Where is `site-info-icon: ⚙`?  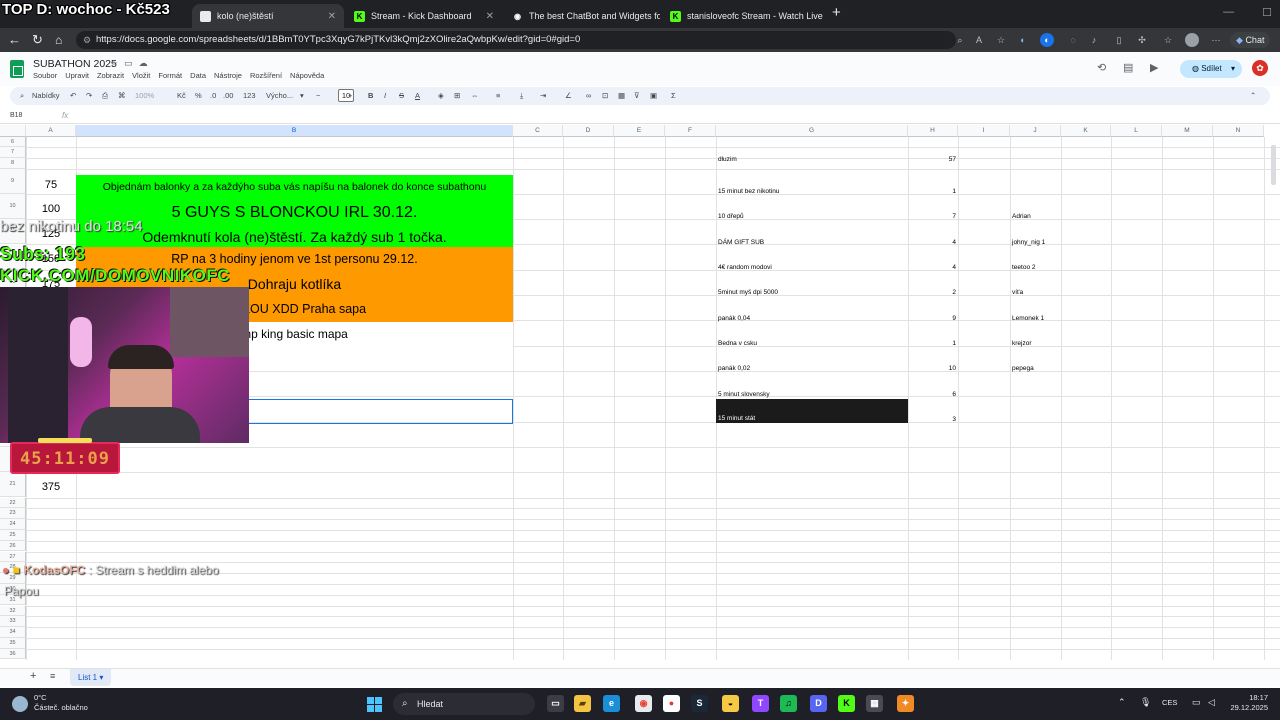 site-info-icon: ⚙ is located at coordinates (87, 40).